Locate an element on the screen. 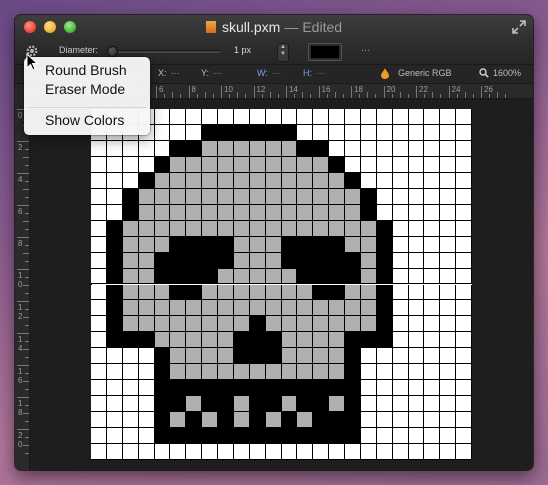  brush-color-well is located at coordinates (325, 52).